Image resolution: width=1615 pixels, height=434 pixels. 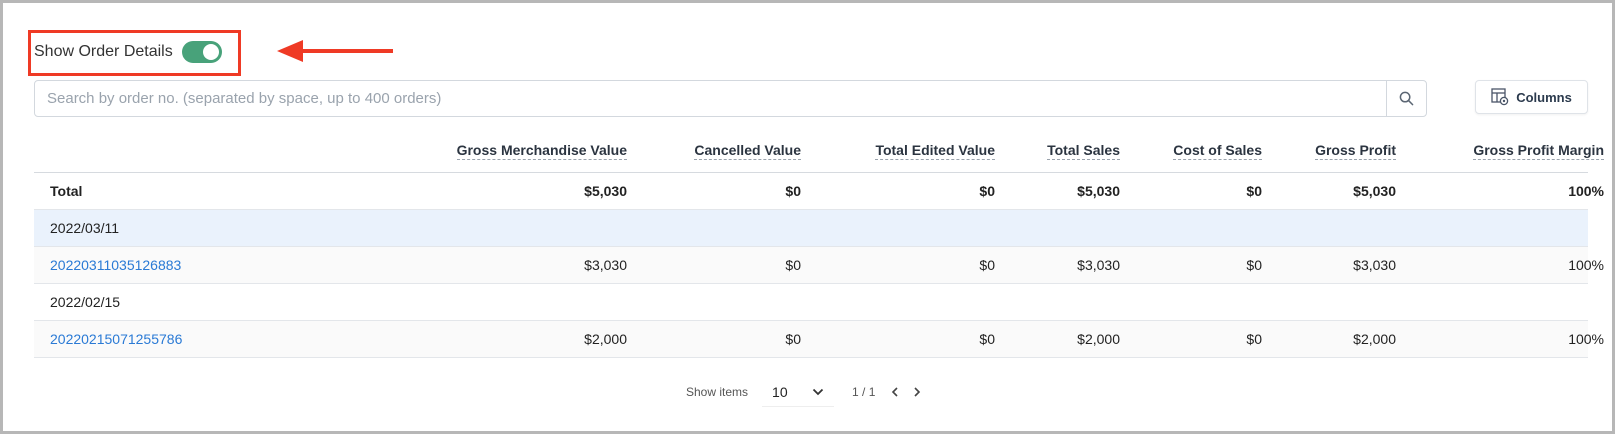 What do you see at coordinates (116, 339) in the screenshot?
I see `order-number-link: 20220215071255786` at bounding box center [116, 339].